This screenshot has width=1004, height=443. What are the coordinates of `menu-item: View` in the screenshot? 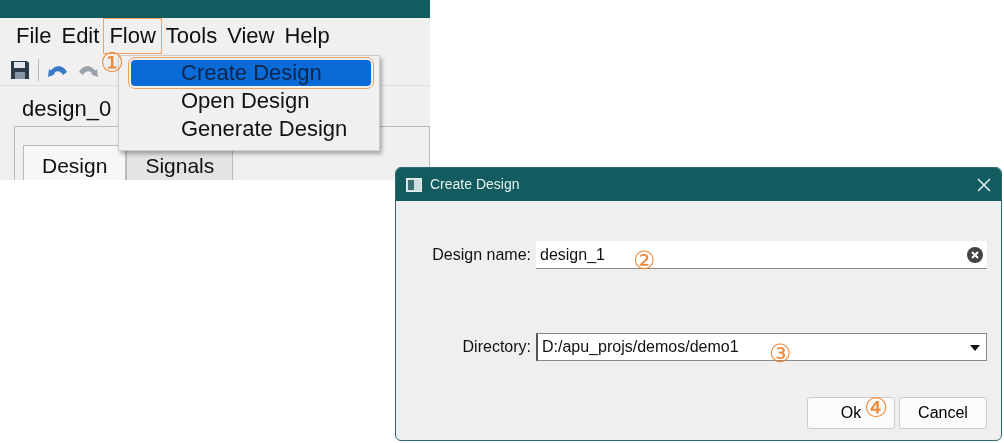 It's located at (251, 36).